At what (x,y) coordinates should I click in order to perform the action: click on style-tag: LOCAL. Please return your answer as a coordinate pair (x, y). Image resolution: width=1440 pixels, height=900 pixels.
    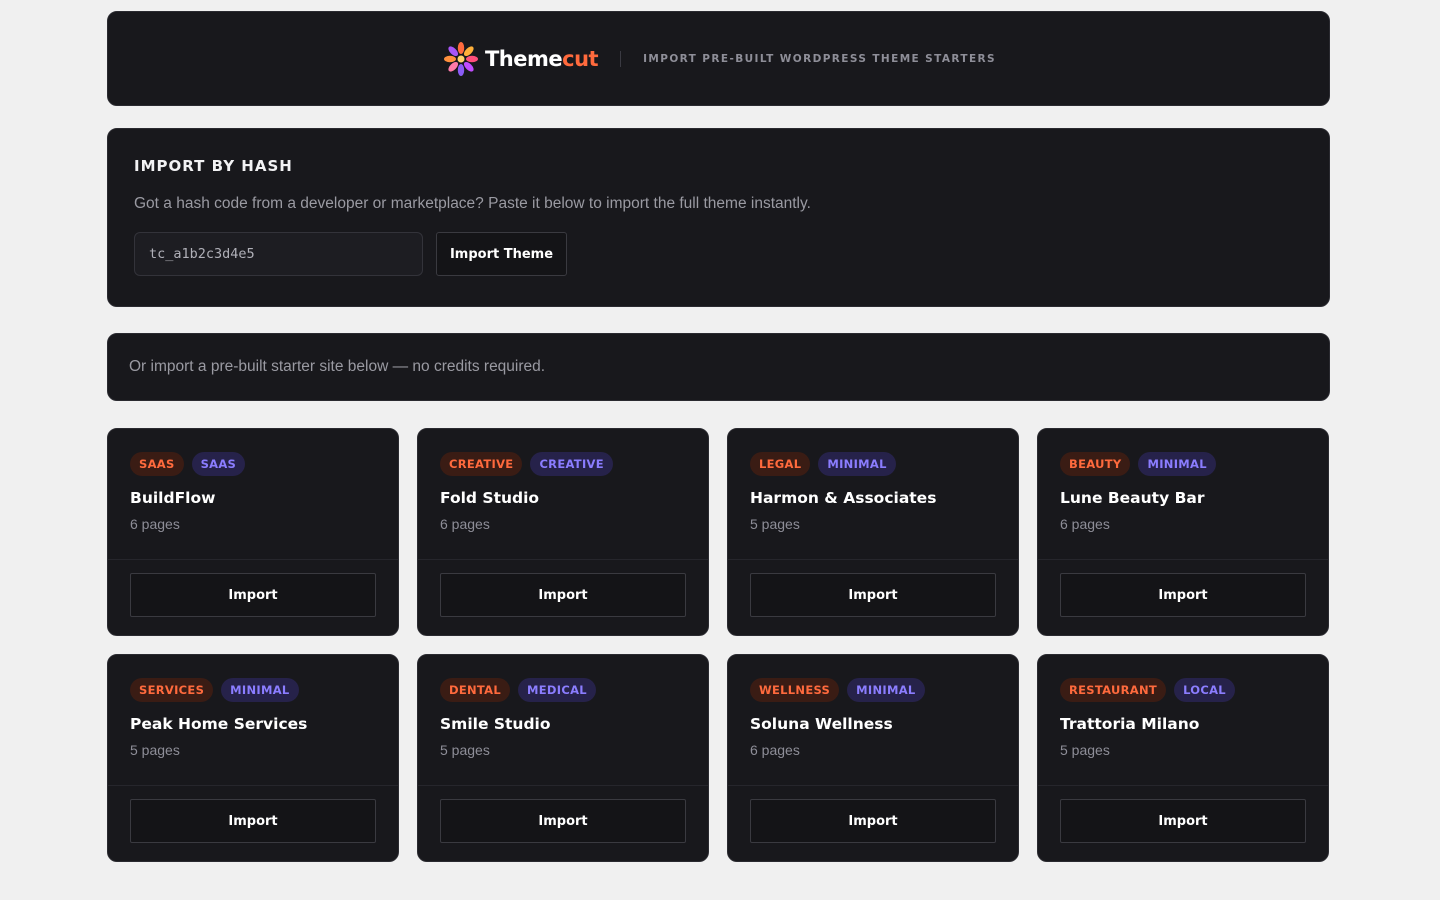
    Looking at the image, I should click on (1204, 690).